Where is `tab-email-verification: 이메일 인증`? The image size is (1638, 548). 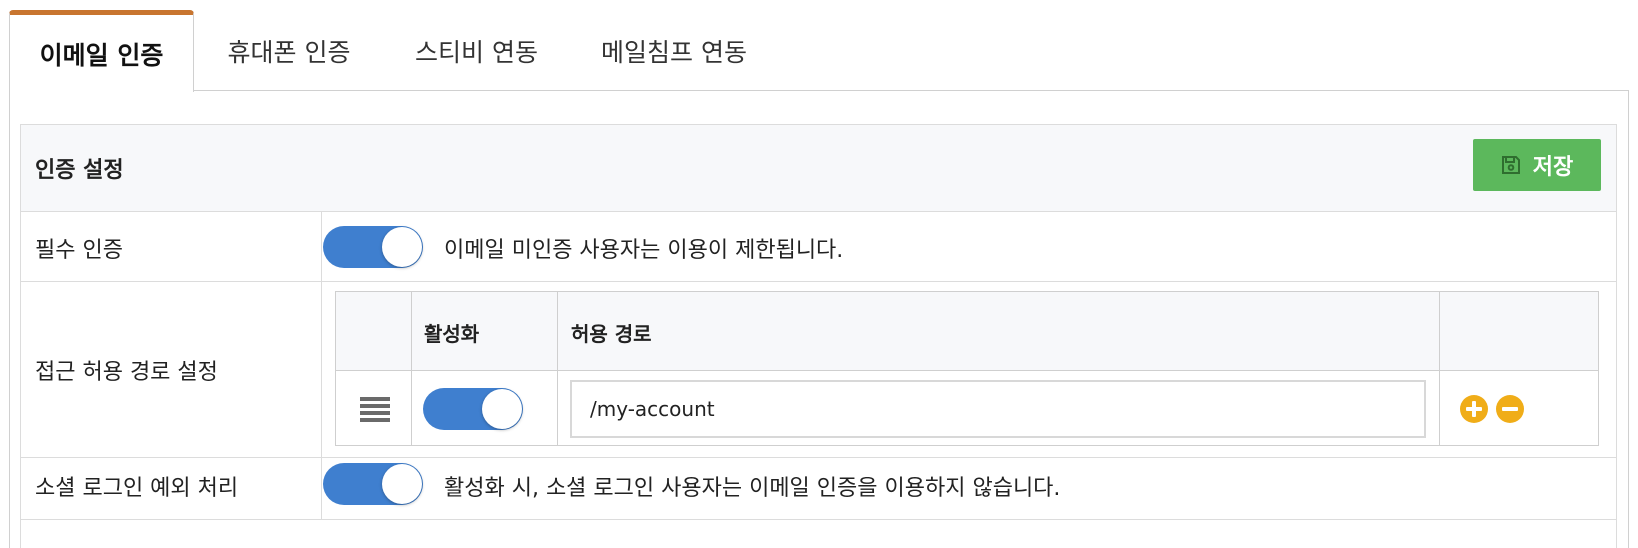
tab-email-verification: 이메일 인증 is located at coordinates (101, 51).